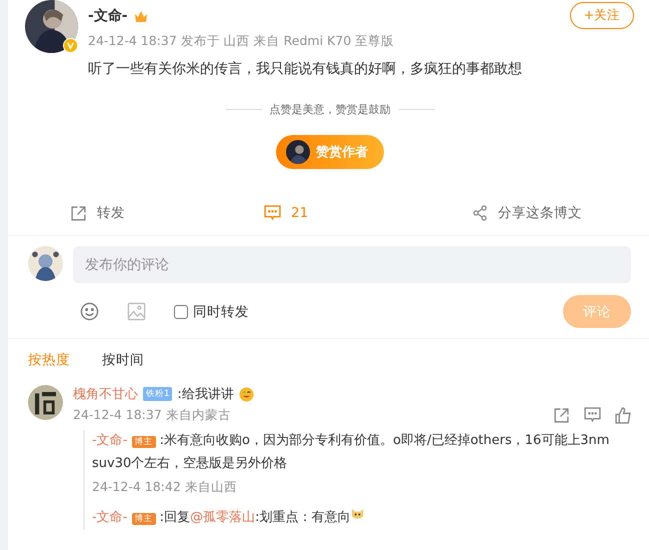 Image resolution: width=649 pixels, height=550 pixels. Describe the element at coordinates (623, 415) in the screenshot. I see `thumbs-up-icon` at that location.